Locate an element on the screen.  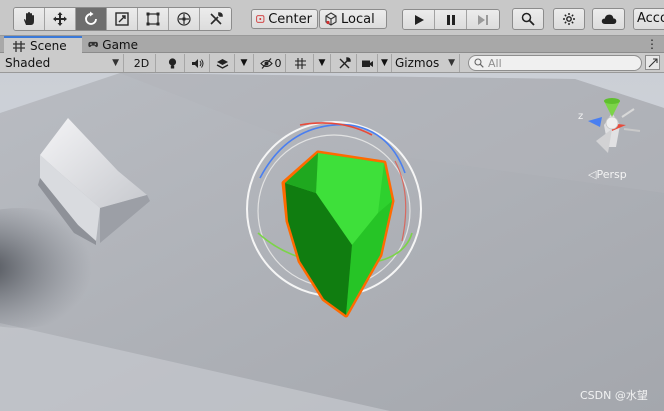
transform-tool-button is located at coordinates (184, 19).